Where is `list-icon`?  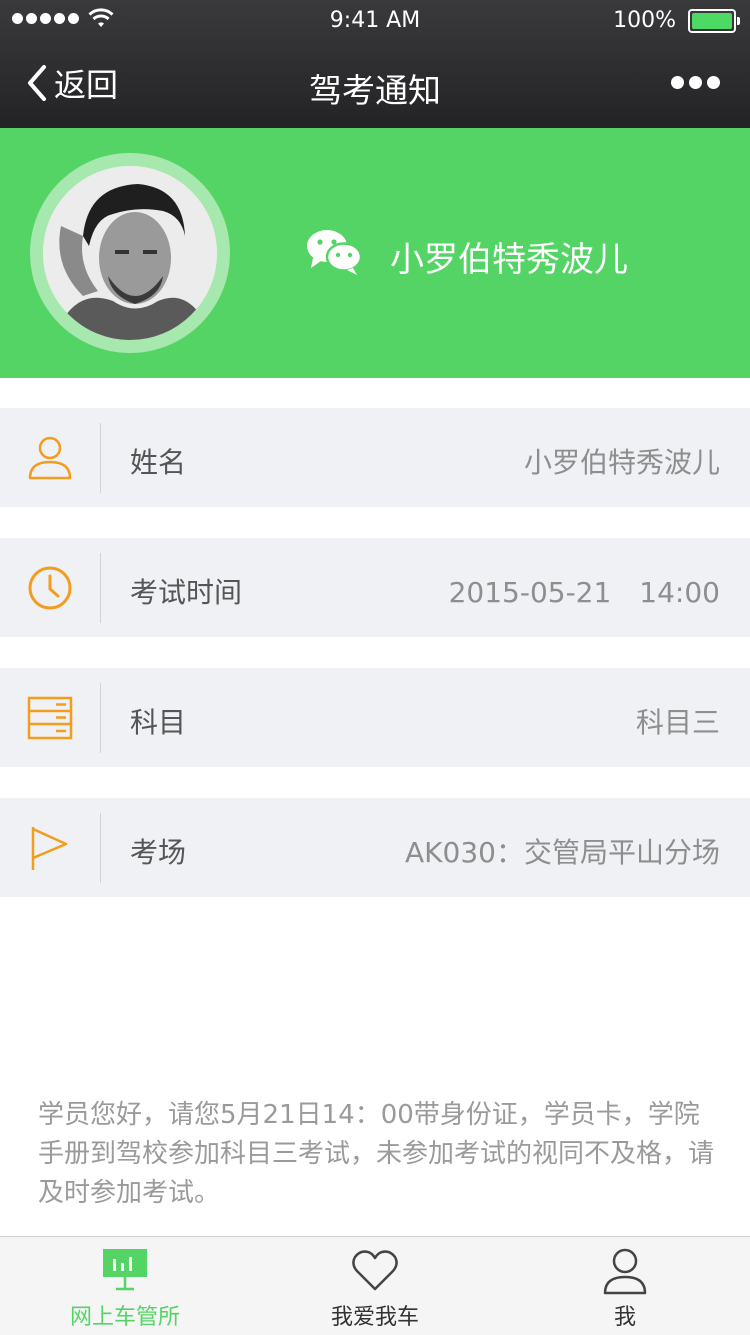 list-icon is located at coordinates (50, 718).